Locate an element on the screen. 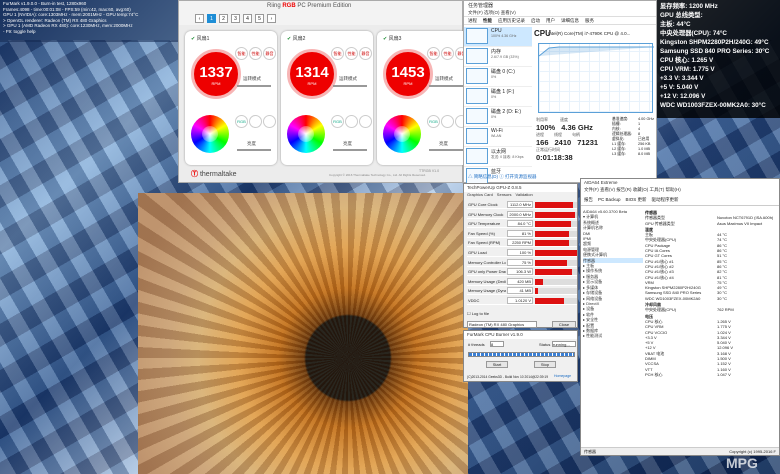  tm-footer-links: △ 简略信息(D) ⓘ 打开资源监视器 is located at coordinates (502, 177).